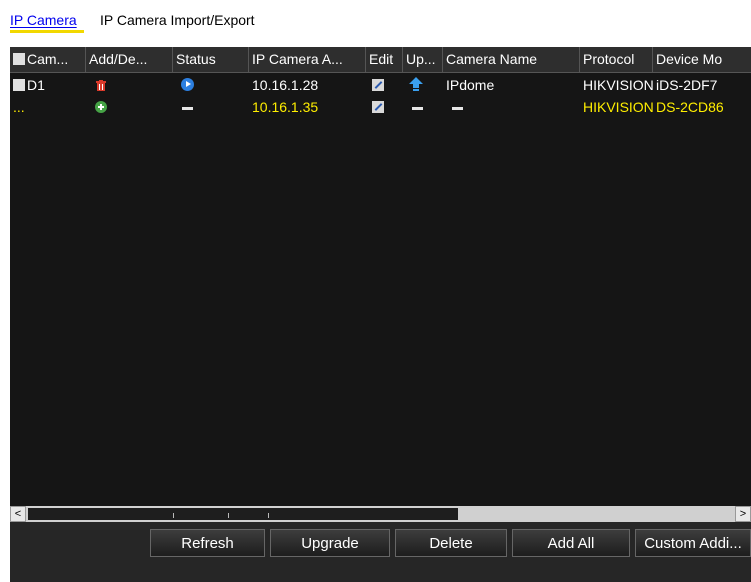 The width and height of the screenshot is (751, 582). Describe the element at coordinates (187, 84) in the screenshot. I see `play-icon` at that location.